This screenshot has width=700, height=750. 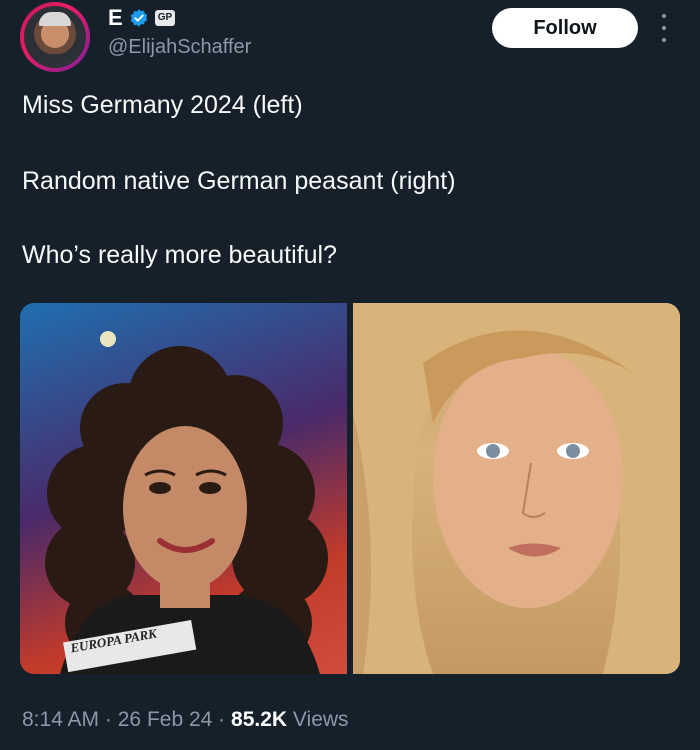 I want to click on tweet-meta: 8:14 AM · 26 Feb 24 · 85.2K Views, so click(x=185, y=720).